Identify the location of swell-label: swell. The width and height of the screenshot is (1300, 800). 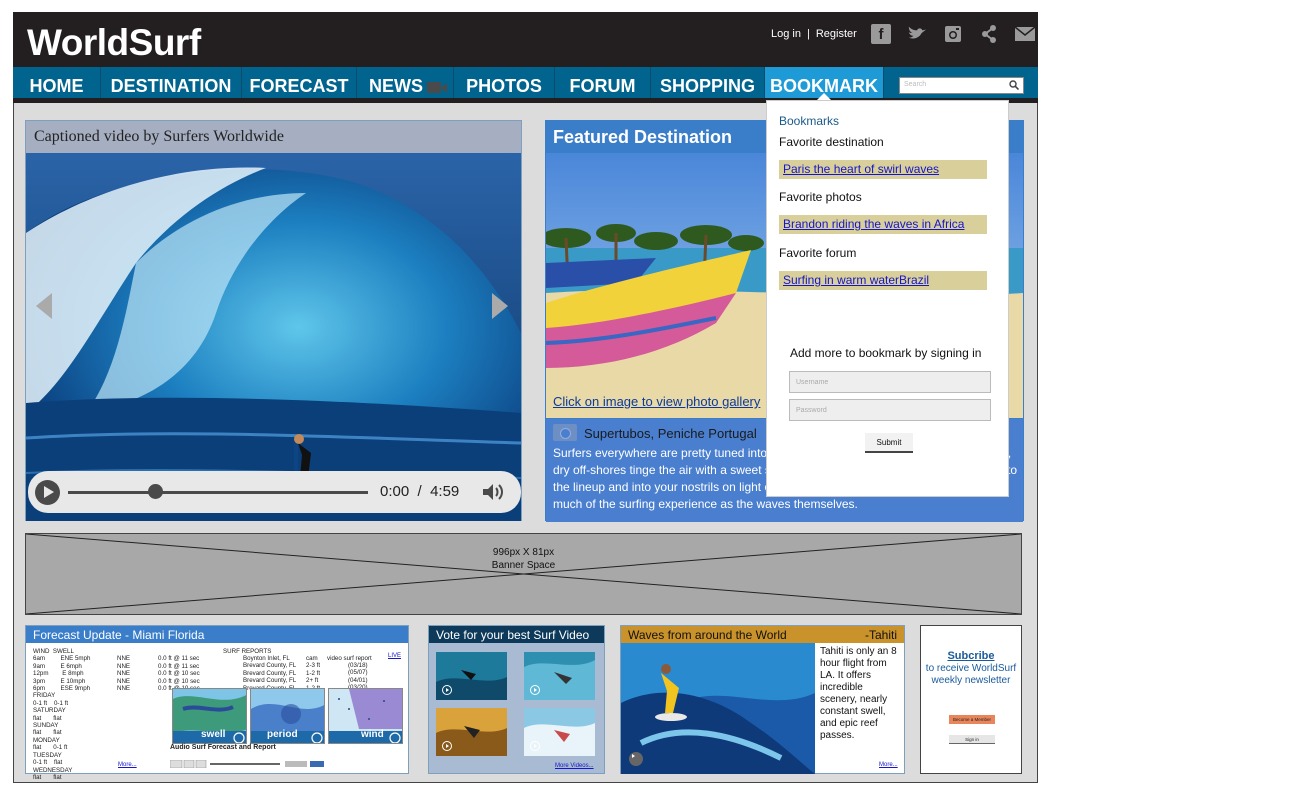
(213, 734).